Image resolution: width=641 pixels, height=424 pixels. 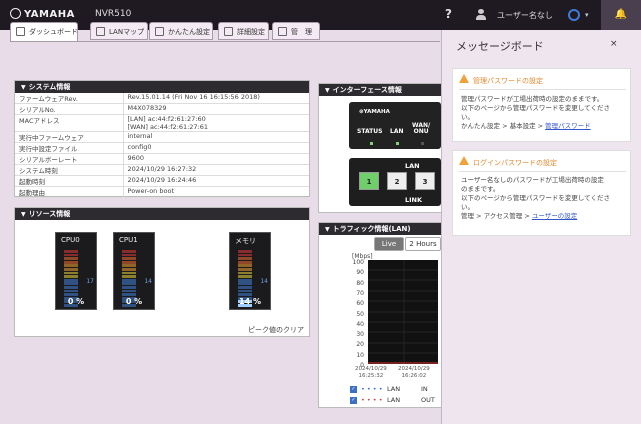 What do you see at coordinates (614, 44) in the screenshot?
I see `close-icon: ×` at bounding box center [614, 44].